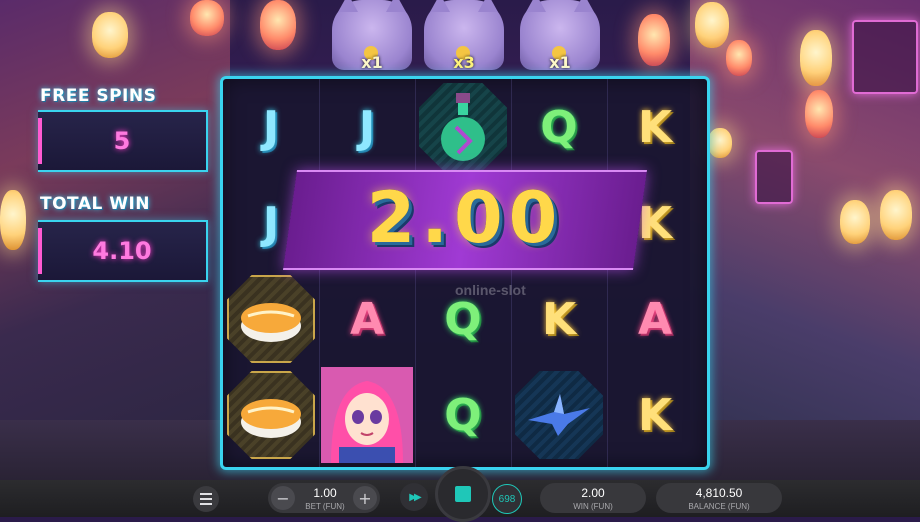 This screenshot has width=920, height=522. I want to click on lucky-cat-left: x1, so click(372, 36).